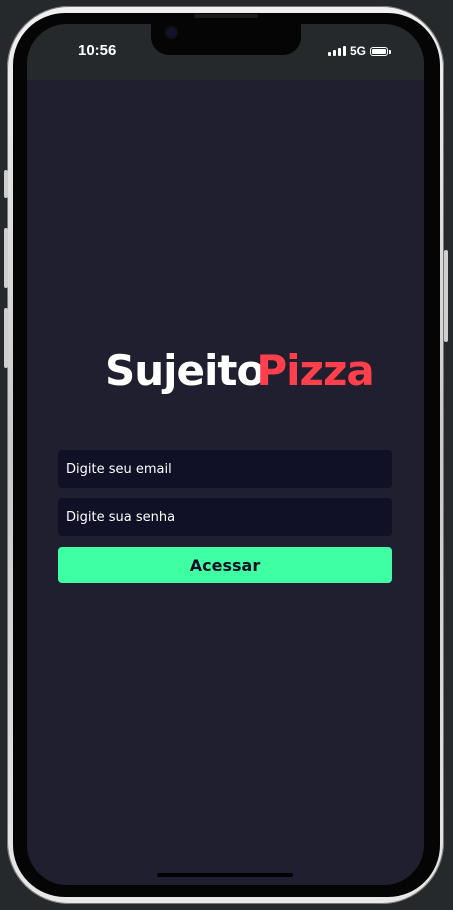 This screenshot has width=453, height=910. I want to click on power-button, so click(446, 296).